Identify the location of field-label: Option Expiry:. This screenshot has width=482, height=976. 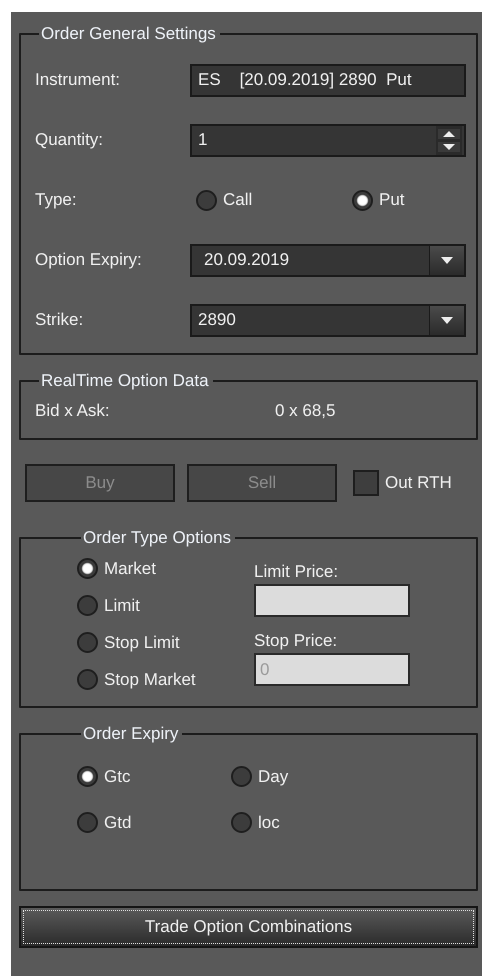
(89, 260).